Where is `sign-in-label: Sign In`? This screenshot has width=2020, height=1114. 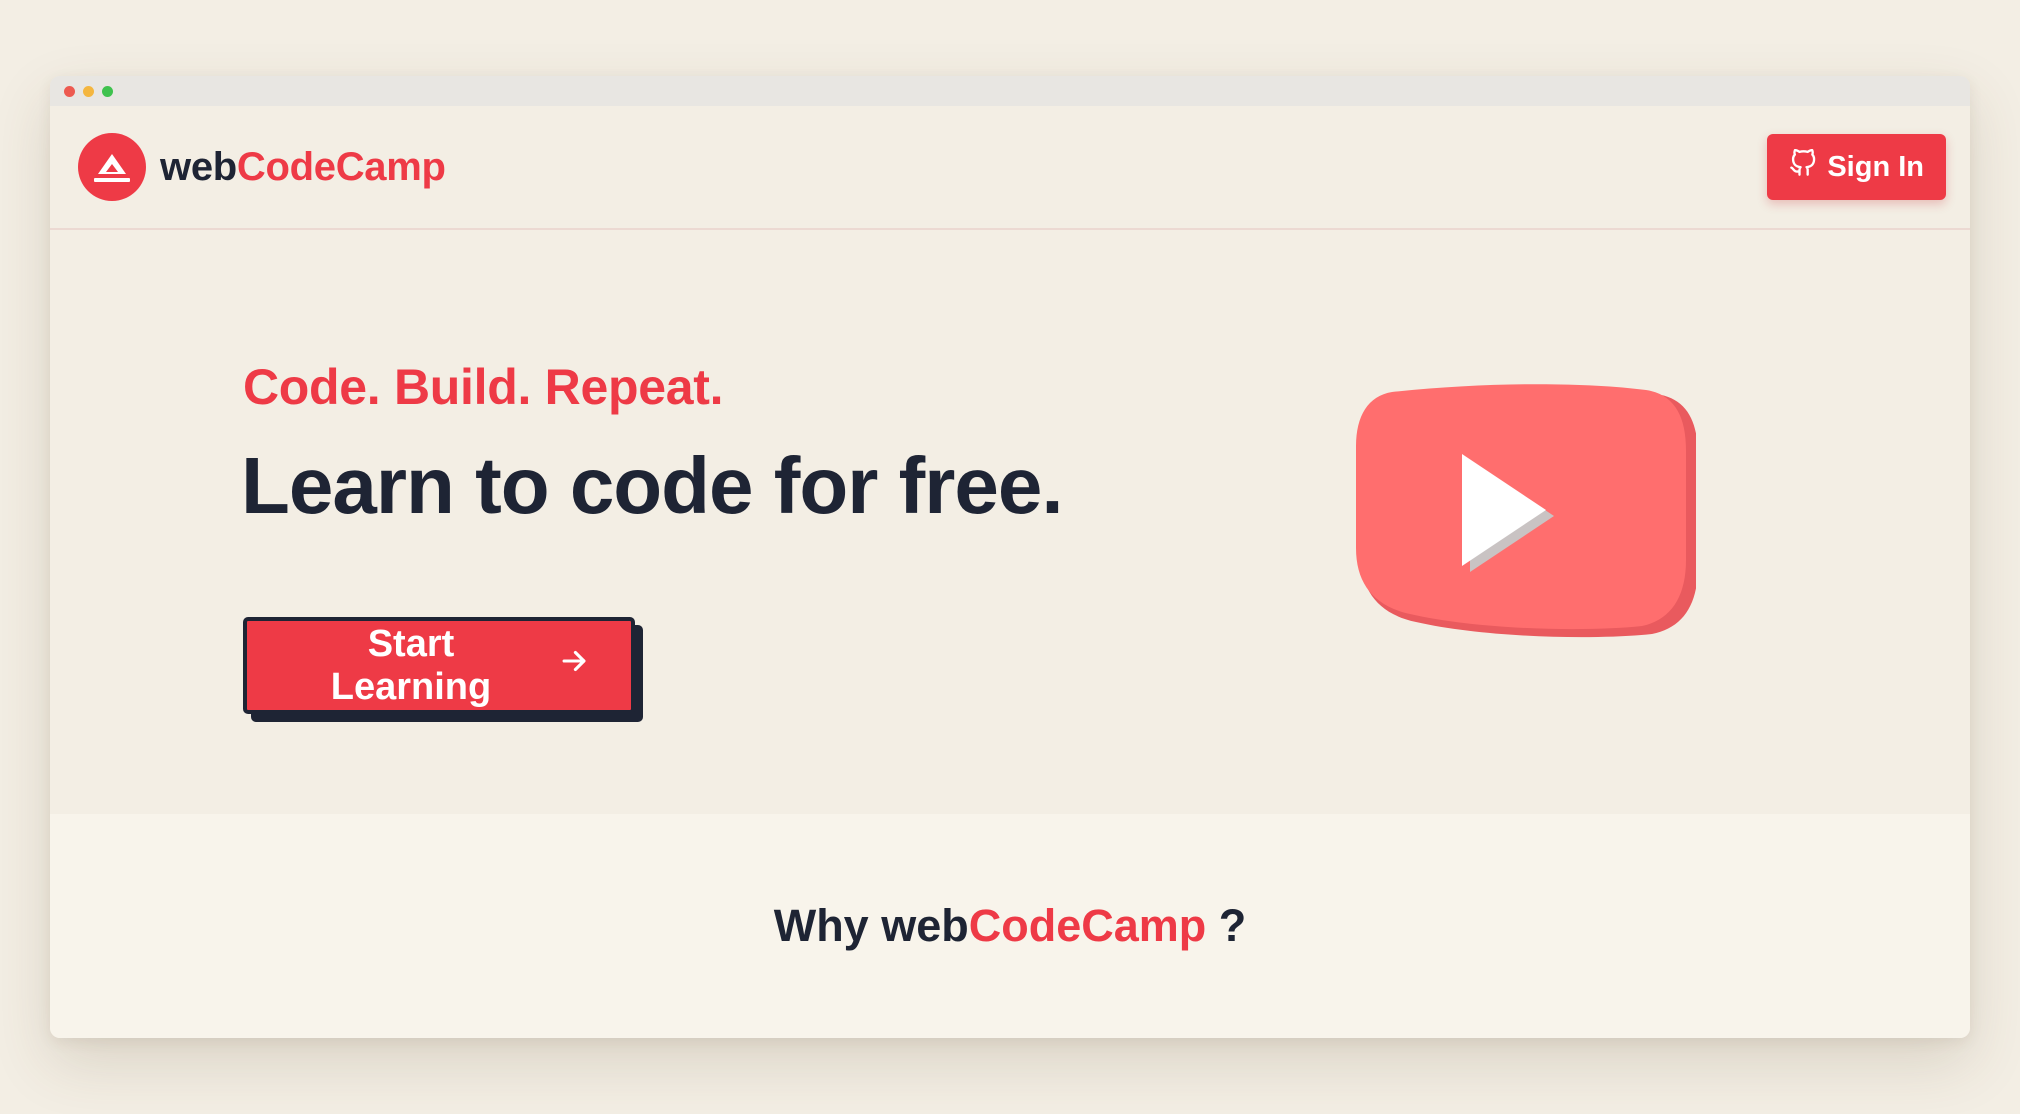 sign-in-label: Sign In is located at coordinates (1875, 166).